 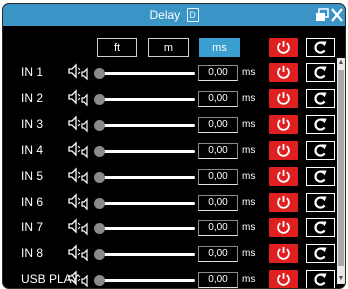 What do you see at coordinates (341, 63) in the screenshot?
I see `scroll-up-arrow: ▲` at bounding box center [341, 63].